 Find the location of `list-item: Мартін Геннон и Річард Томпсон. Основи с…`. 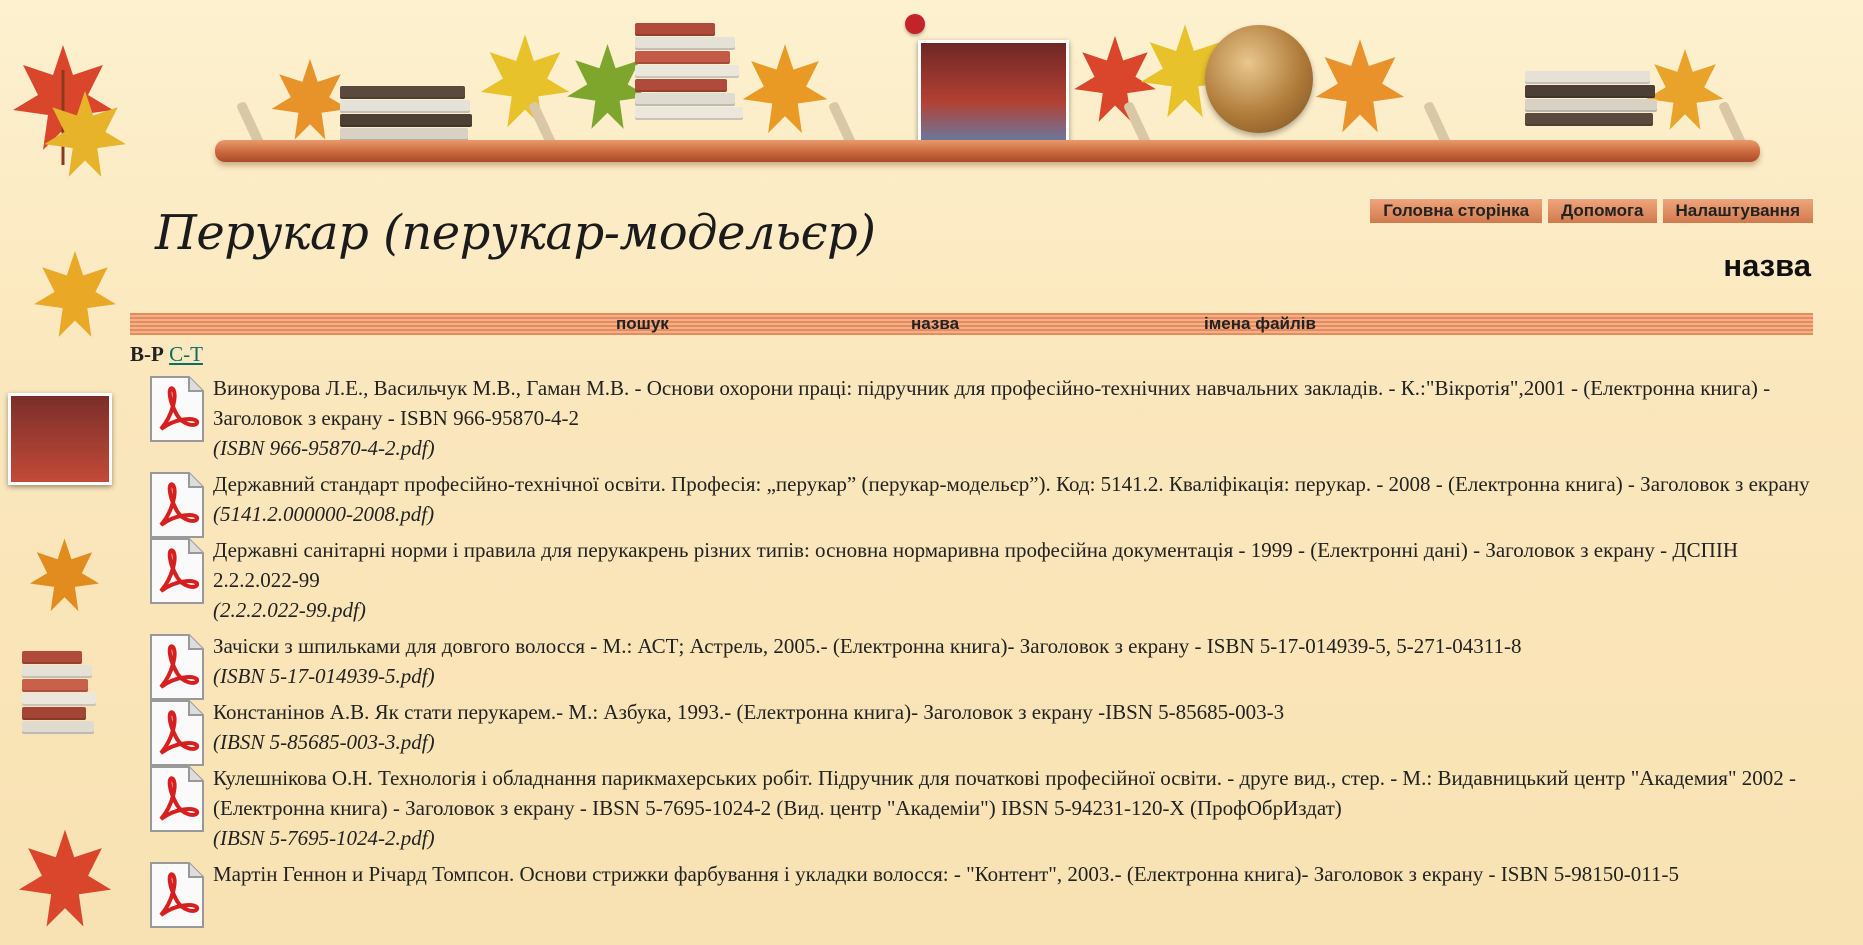

list-item: Мартін Геннон и Річард Томпсон. Основи с… is located at coordinates (978, 893).